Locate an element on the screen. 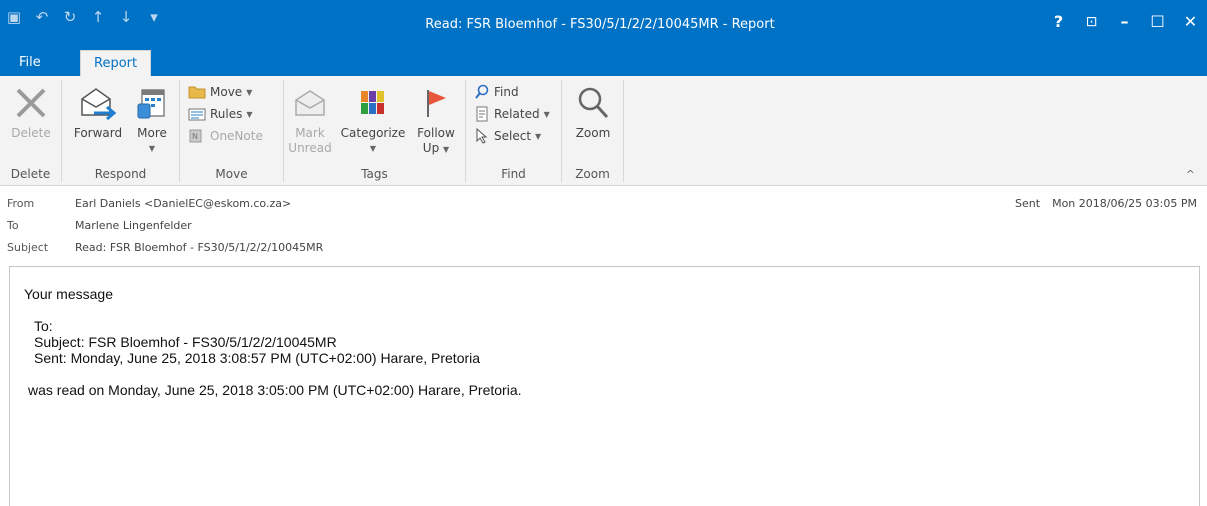 The image size is (1207, 506). categorize-button: Categorize ▼ is located at coordinates (373, 118).